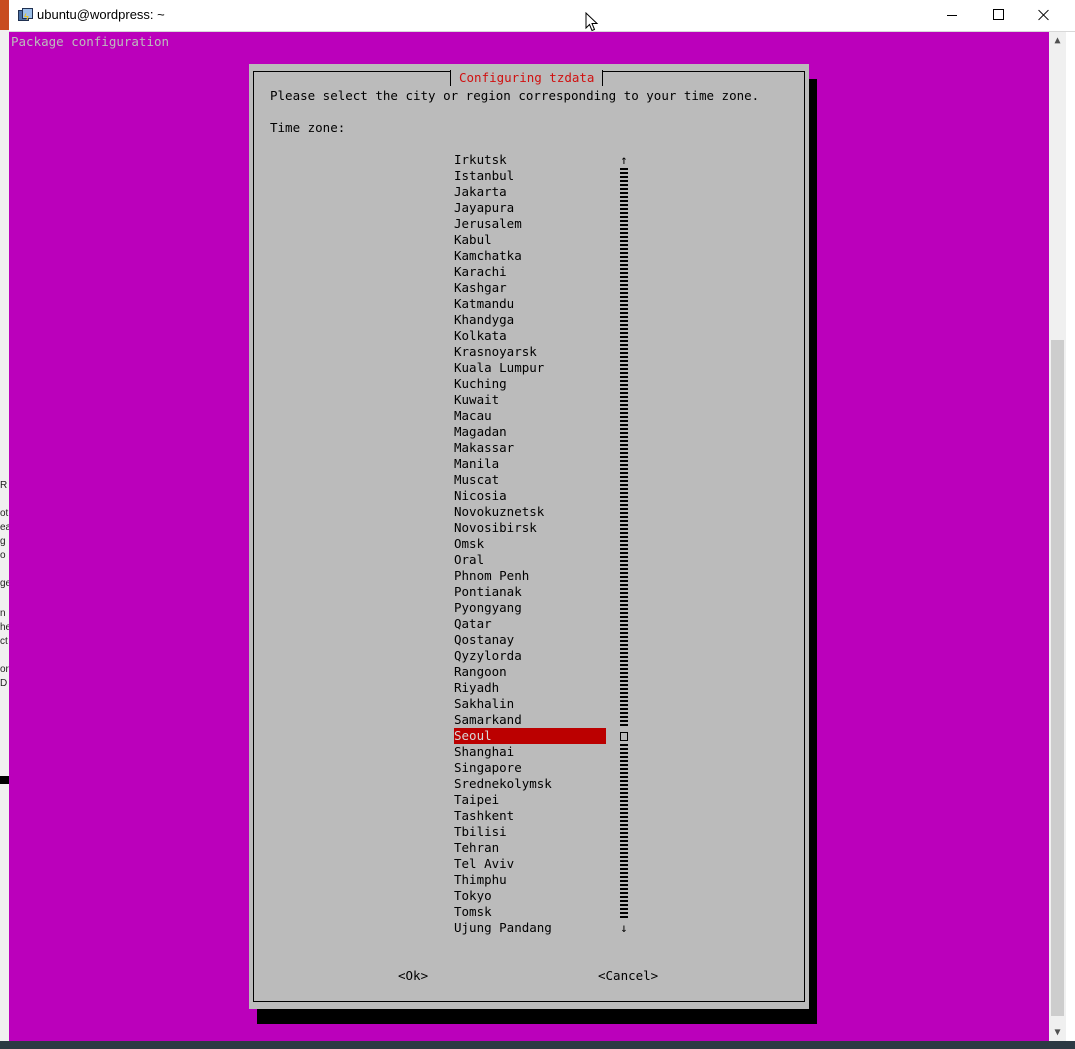 The width and height of the screenshot is (1075, 1049). What do you see at coordinates (530, 368) in the screenshot?
I see `time-zone-option: Kuala Lumpur` at bounding box center [530, 368].